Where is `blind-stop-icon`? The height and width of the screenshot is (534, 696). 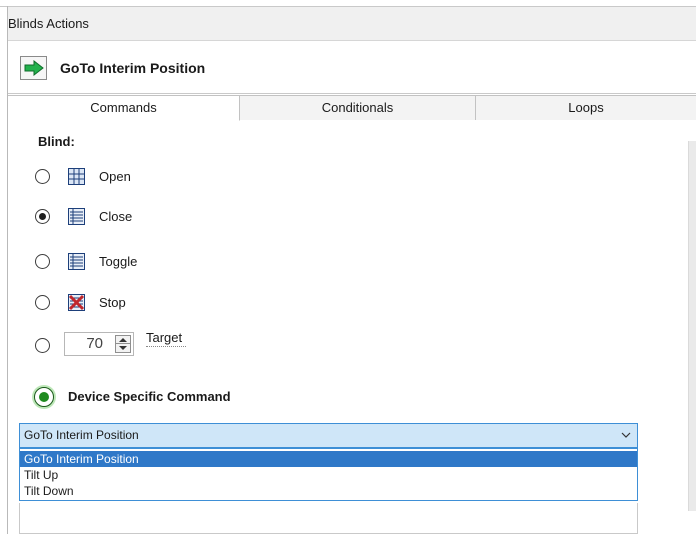 blind-stop-icon is located at coordinates (76, 302).